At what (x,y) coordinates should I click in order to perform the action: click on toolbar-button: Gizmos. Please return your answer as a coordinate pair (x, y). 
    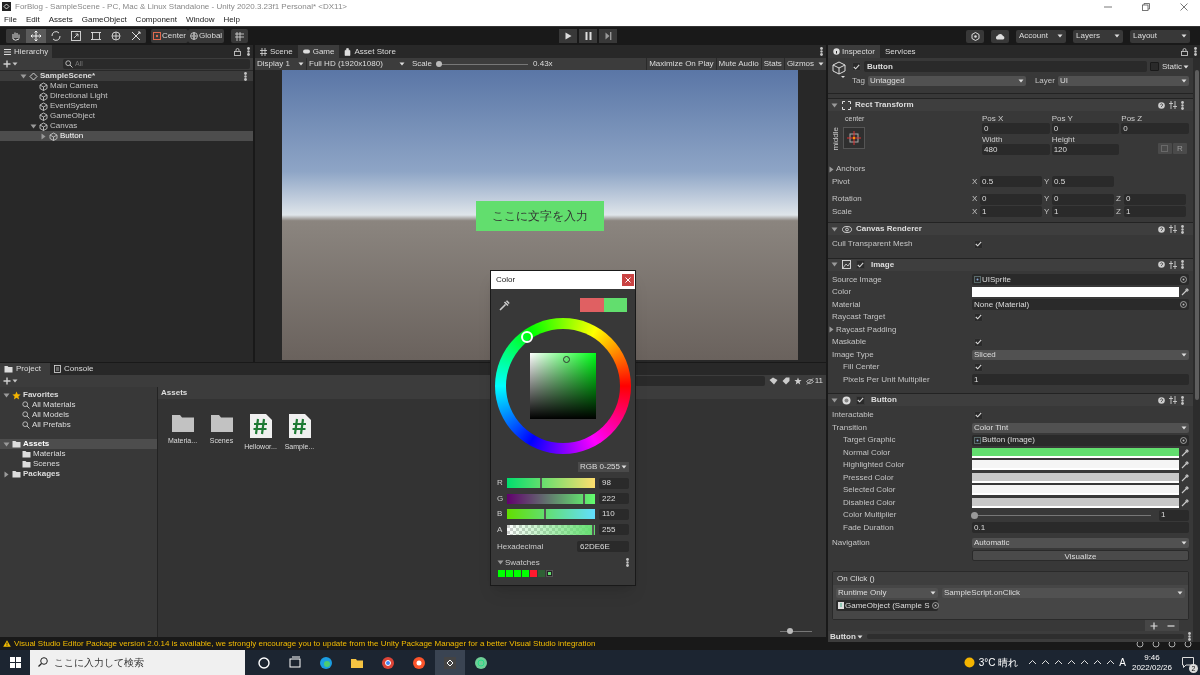
    Looking at the image, I should click on (799, 64).